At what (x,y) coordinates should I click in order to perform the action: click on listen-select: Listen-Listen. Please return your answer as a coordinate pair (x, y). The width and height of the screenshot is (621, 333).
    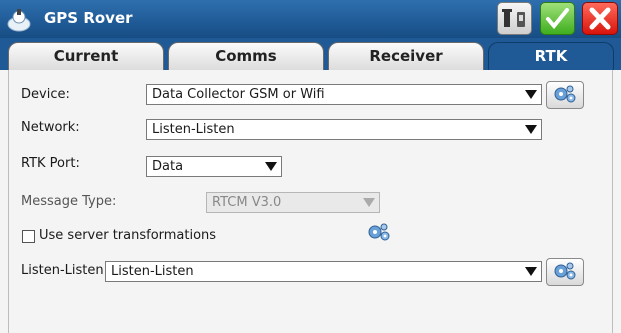
    Looking at the image, I should click on (323, 271).